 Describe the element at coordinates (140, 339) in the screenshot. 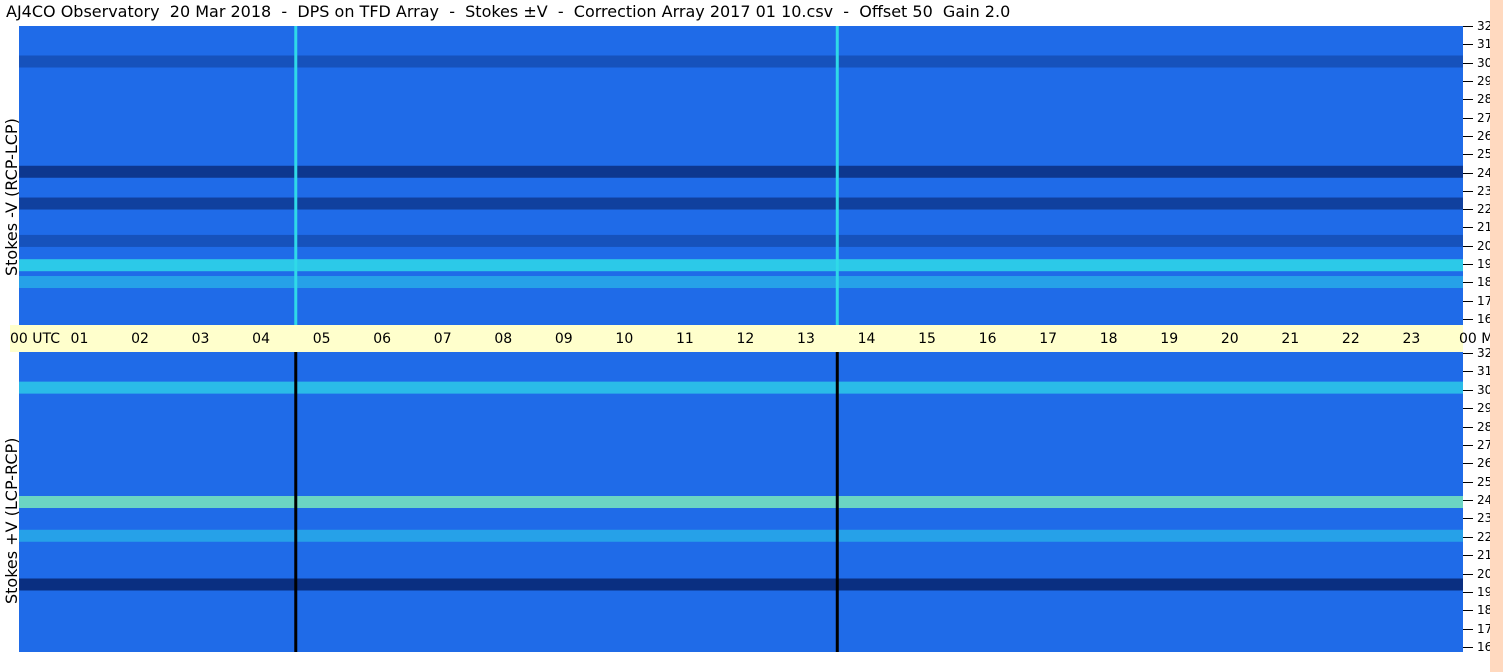

I see `time-tick-label: 02` at that location.